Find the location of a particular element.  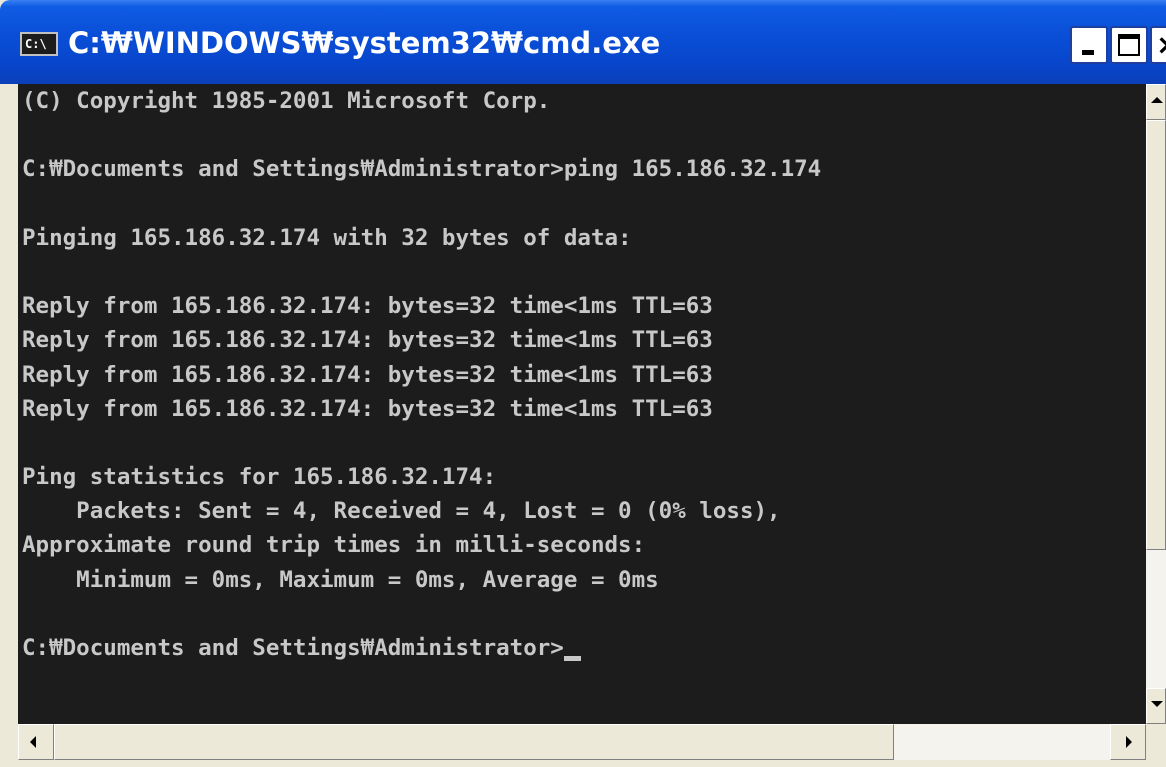

text-cursor is located at coordinates (572, 658).